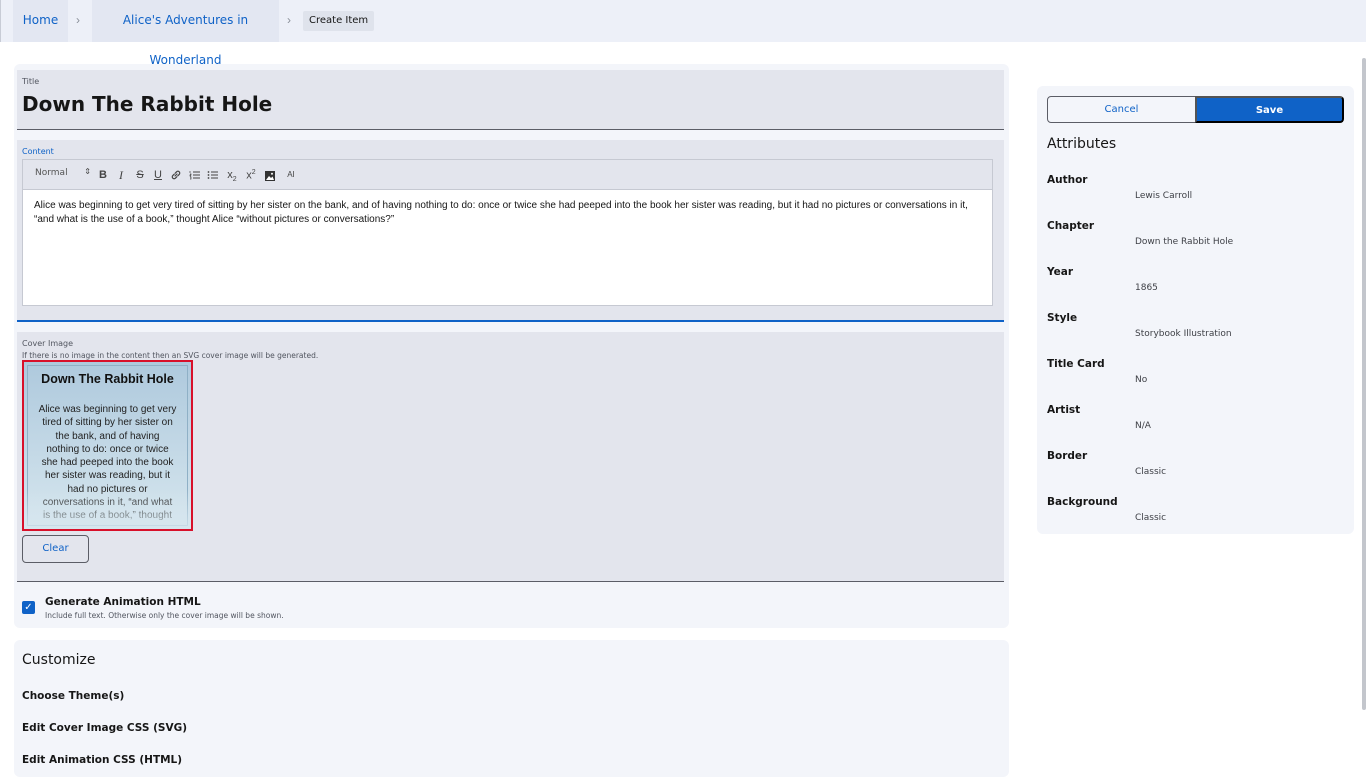 The height and width of the screenshot is (780, 1366). I want to click on subscript-icon: x2, so click(232, 175).